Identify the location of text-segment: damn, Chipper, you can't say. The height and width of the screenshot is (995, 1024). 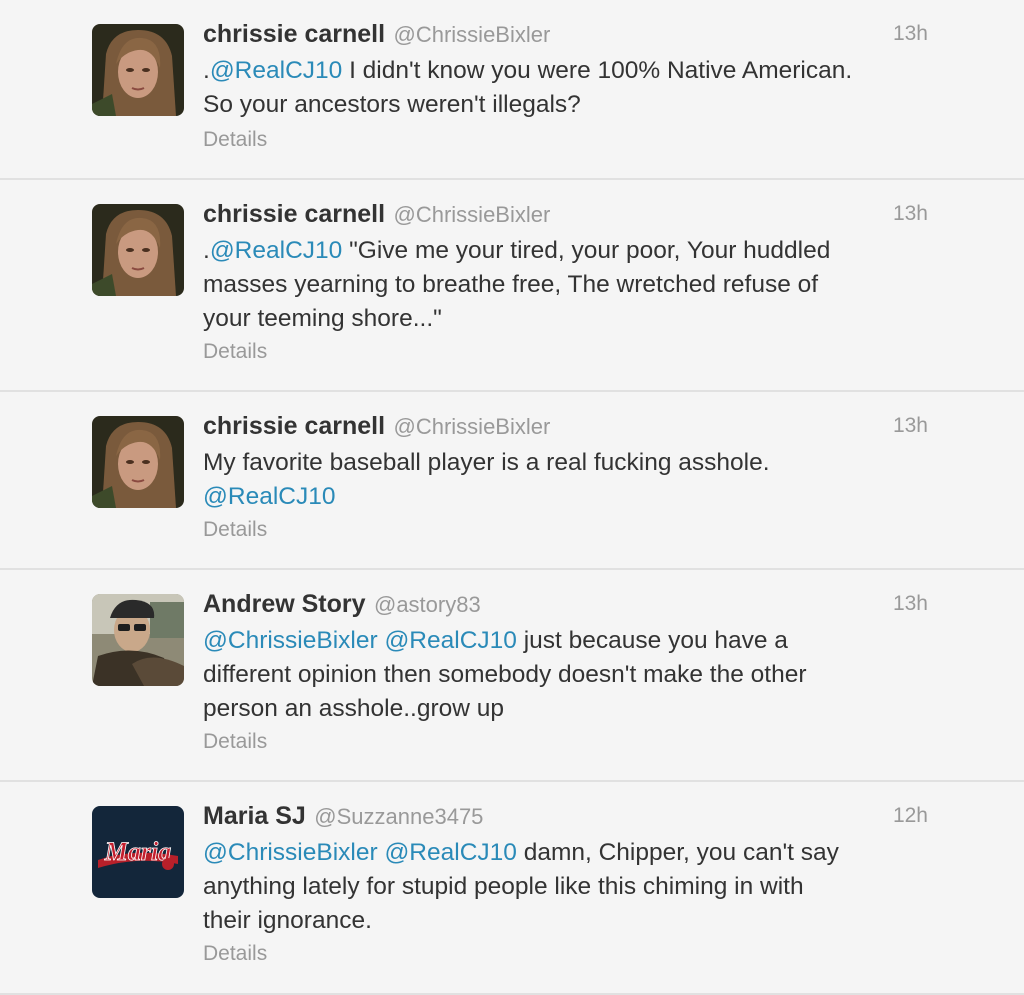
(677, 852).